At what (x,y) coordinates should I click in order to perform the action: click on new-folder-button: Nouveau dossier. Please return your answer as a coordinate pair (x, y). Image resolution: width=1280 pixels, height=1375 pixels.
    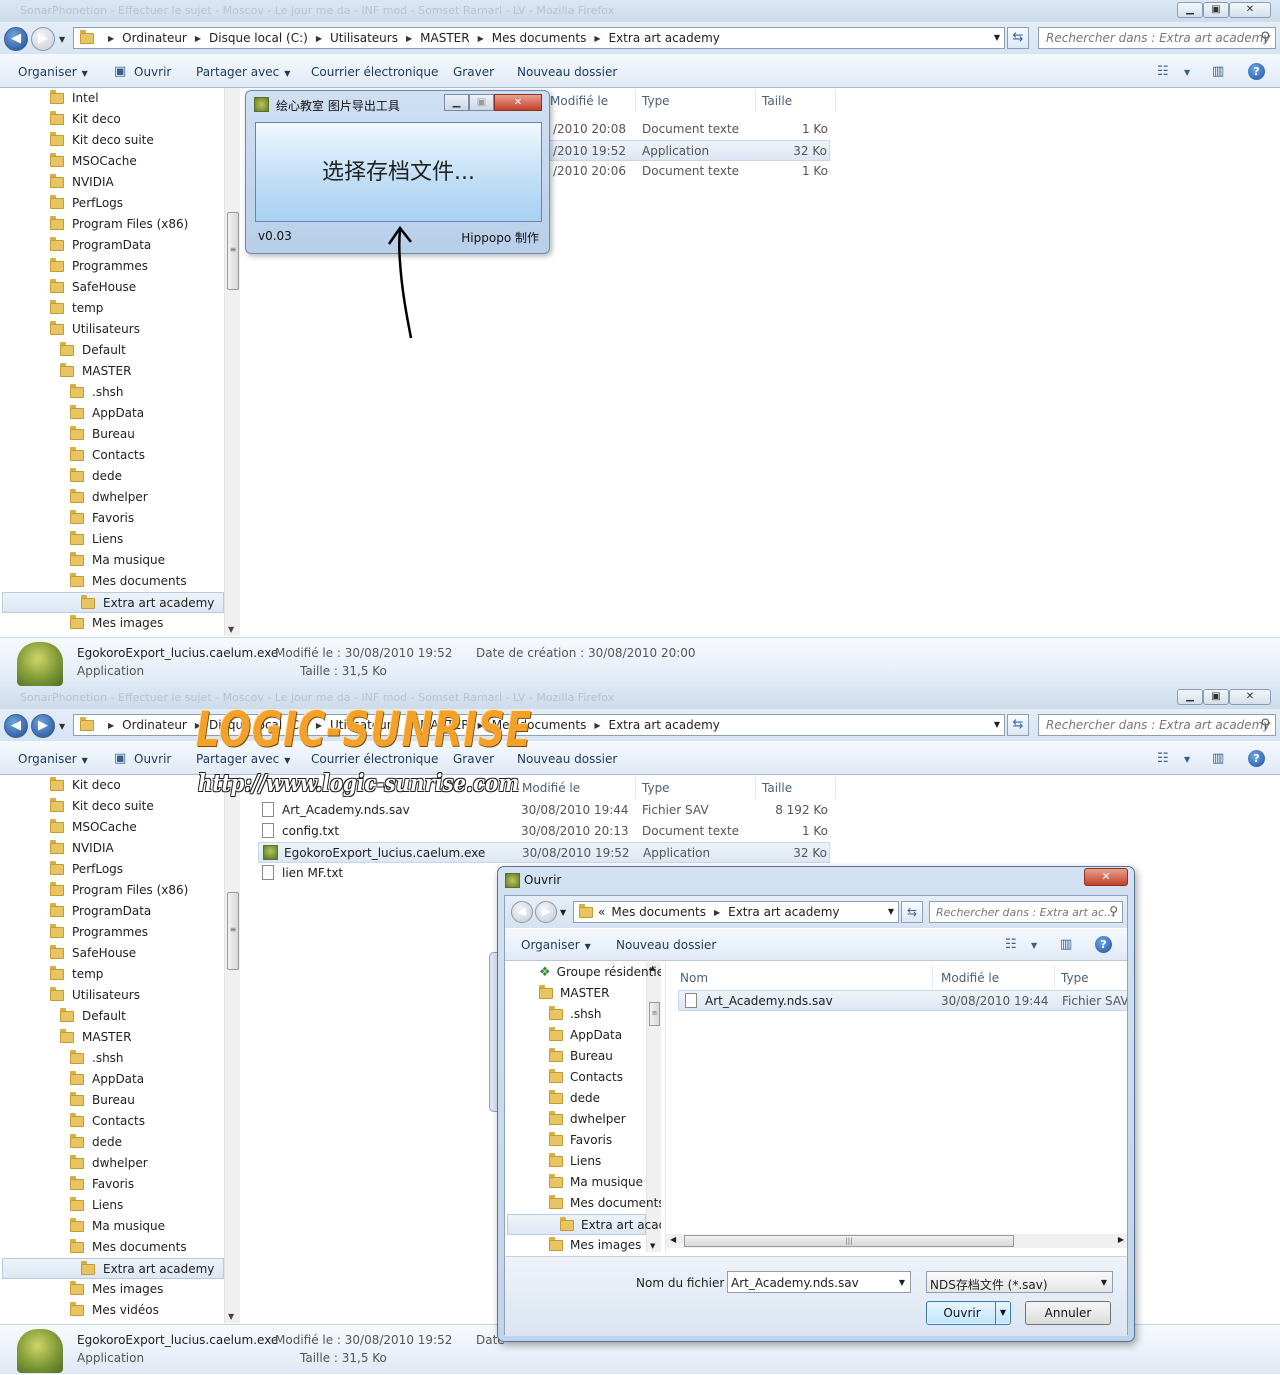
    Looking at the image, I should click on (666, 945).